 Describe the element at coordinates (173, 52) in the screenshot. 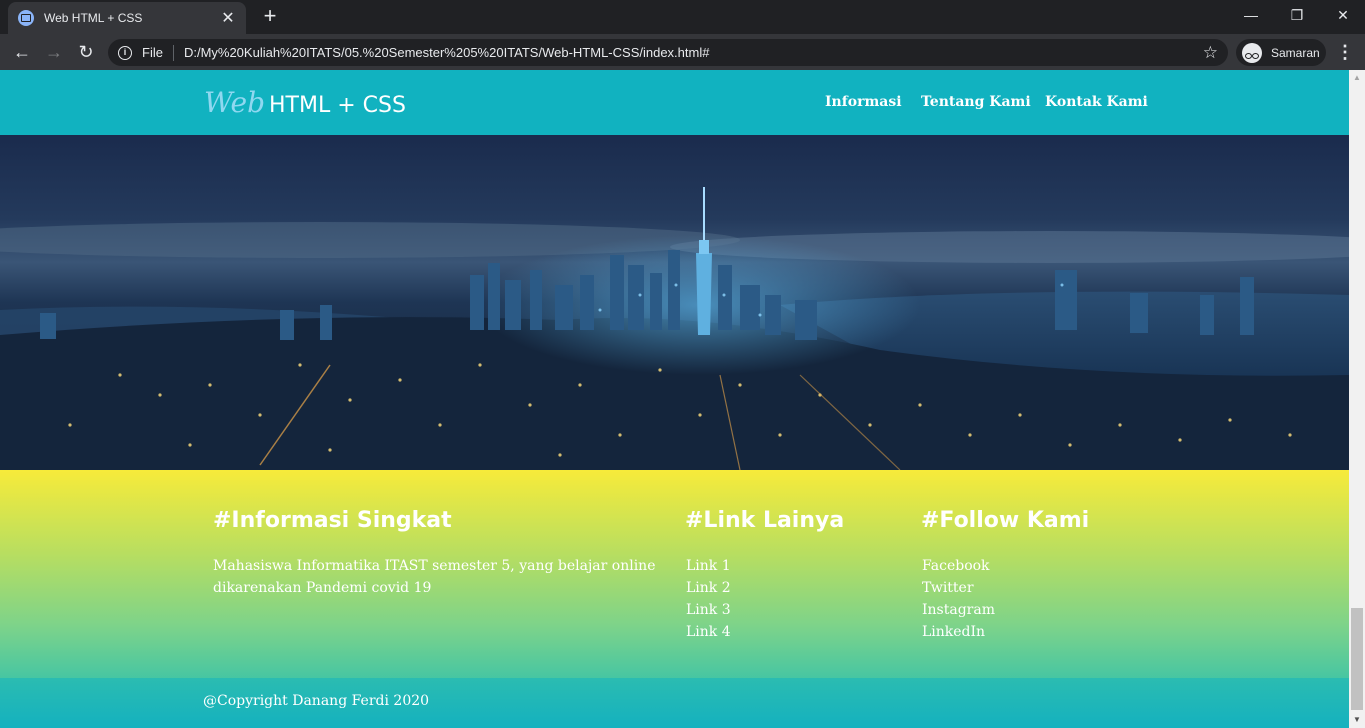

I see `address-separator` at that location.